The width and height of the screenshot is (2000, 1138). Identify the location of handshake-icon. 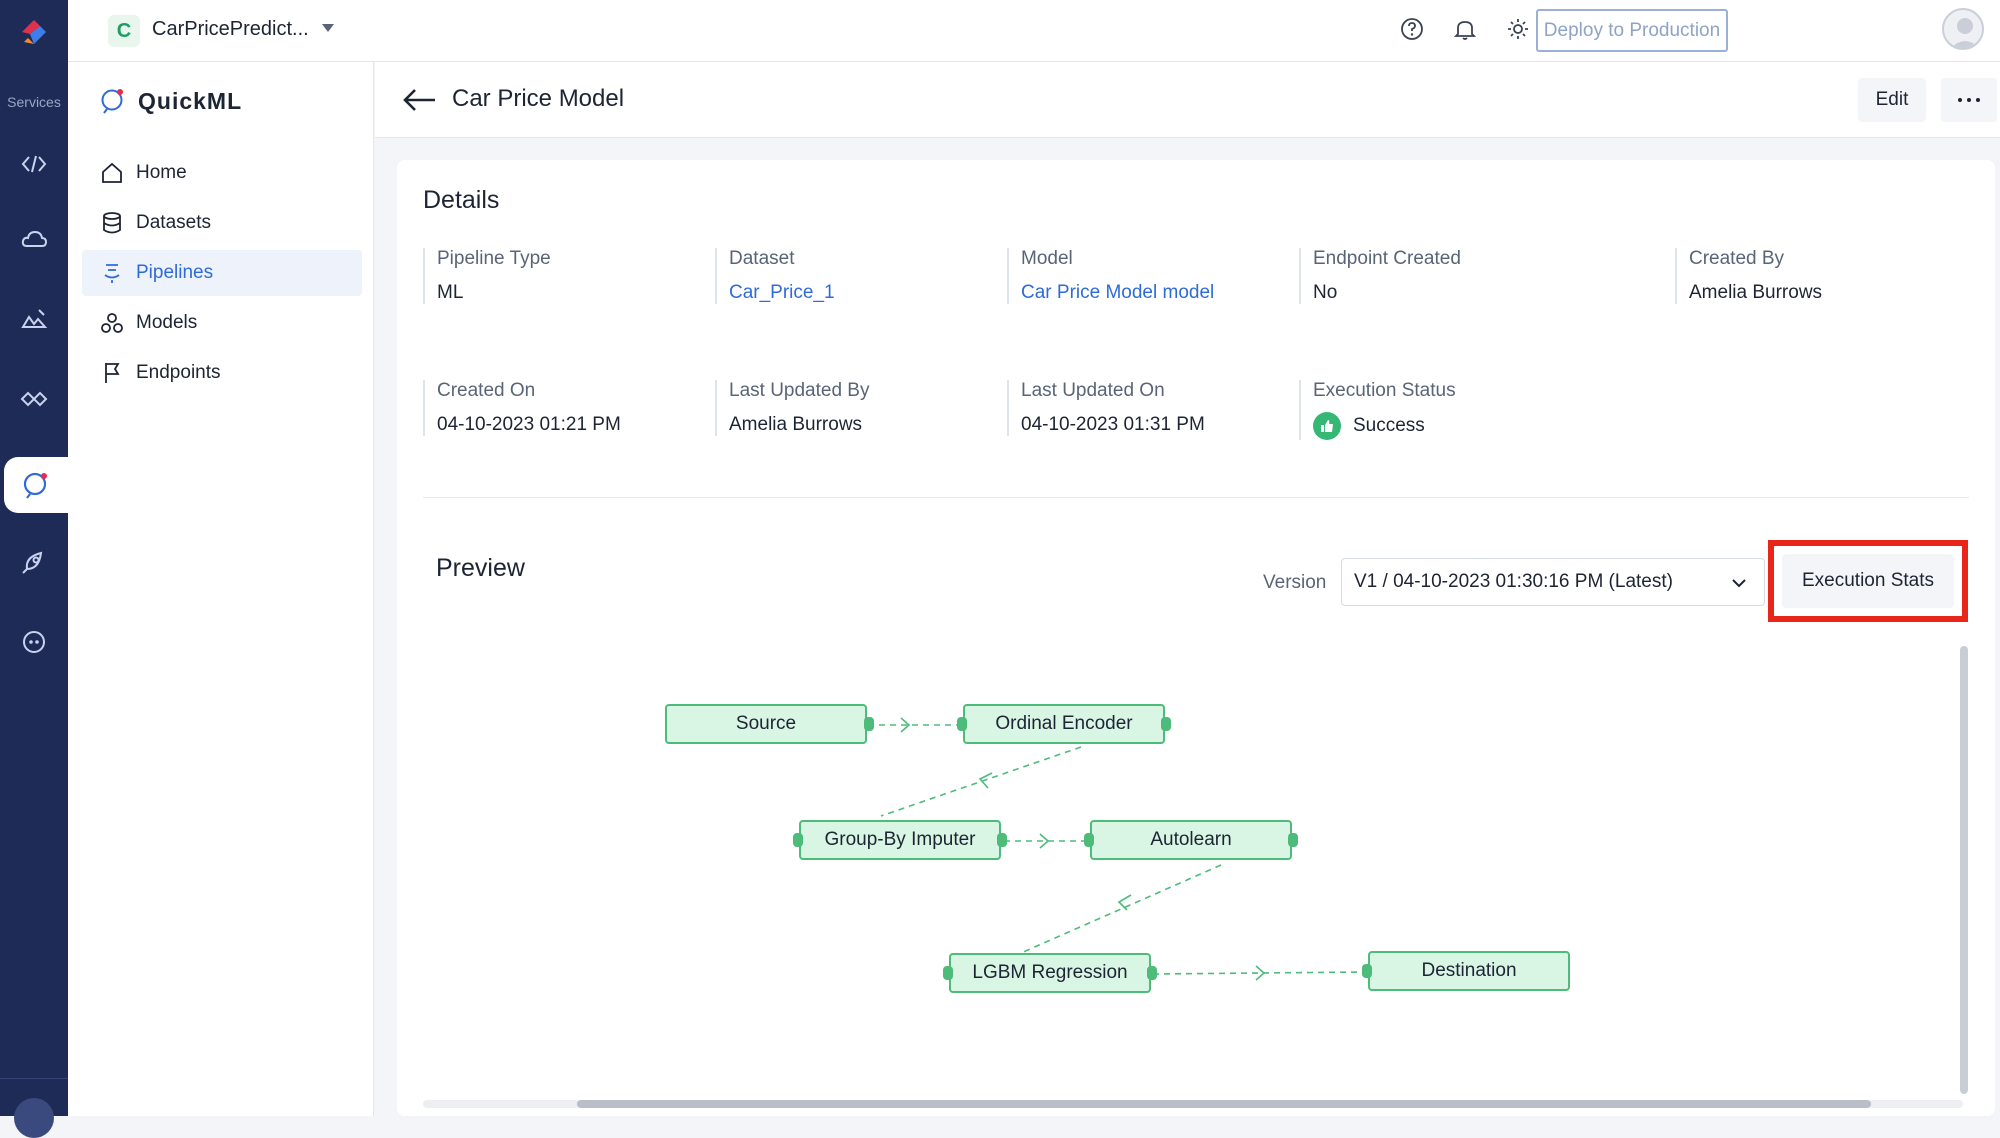
(34, 399).